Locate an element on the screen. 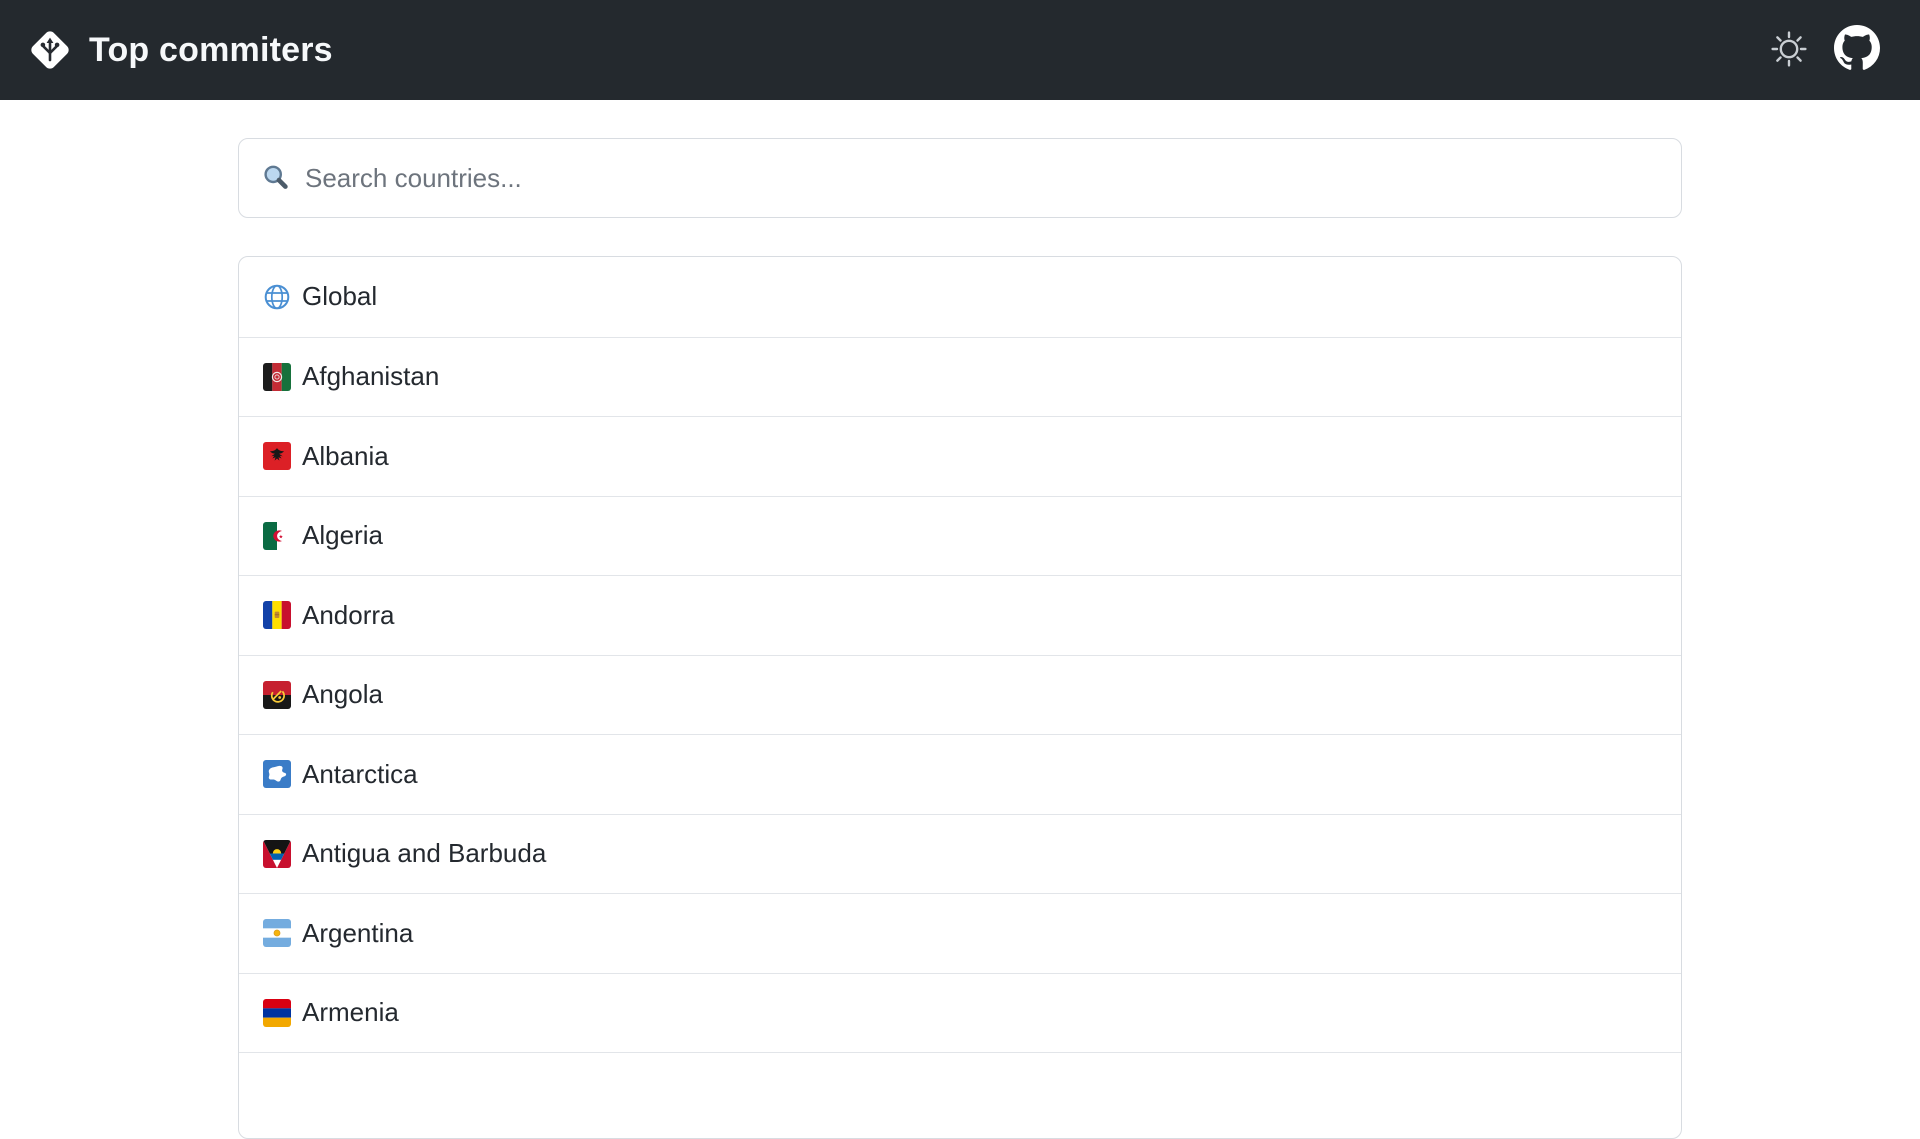 The width and height of the screenshot is (1920, 1139). country-name: Antigua and Barbuda is located at coordinates (424, 853).